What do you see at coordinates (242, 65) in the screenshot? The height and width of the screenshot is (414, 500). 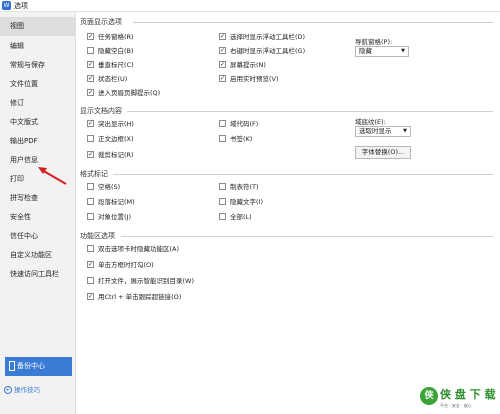 I see `checkbox-screen-tips: ✓ 屏幕提示(N)` at bounding box center [242, 65].